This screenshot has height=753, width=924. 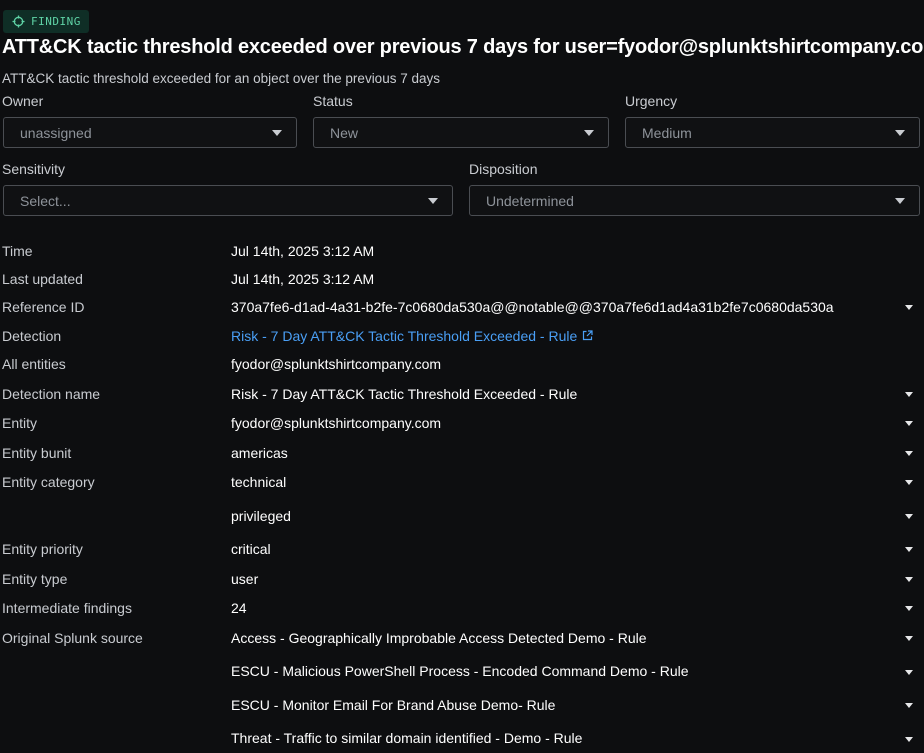 I want to click on finding-badge: FINDING, so click(x=46, y=21).